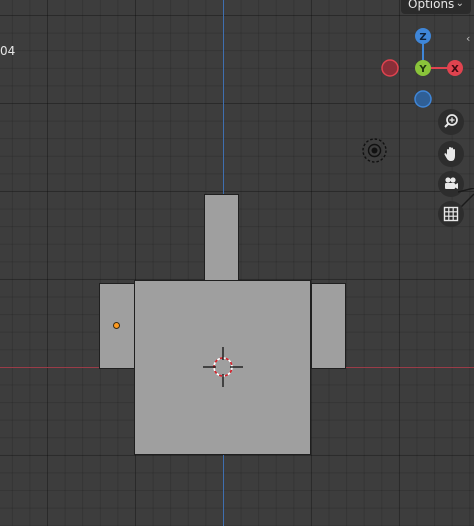  Describe the element at coordinates (8, 51) in the screenshot. I see `frame-counter: 04` at that location.